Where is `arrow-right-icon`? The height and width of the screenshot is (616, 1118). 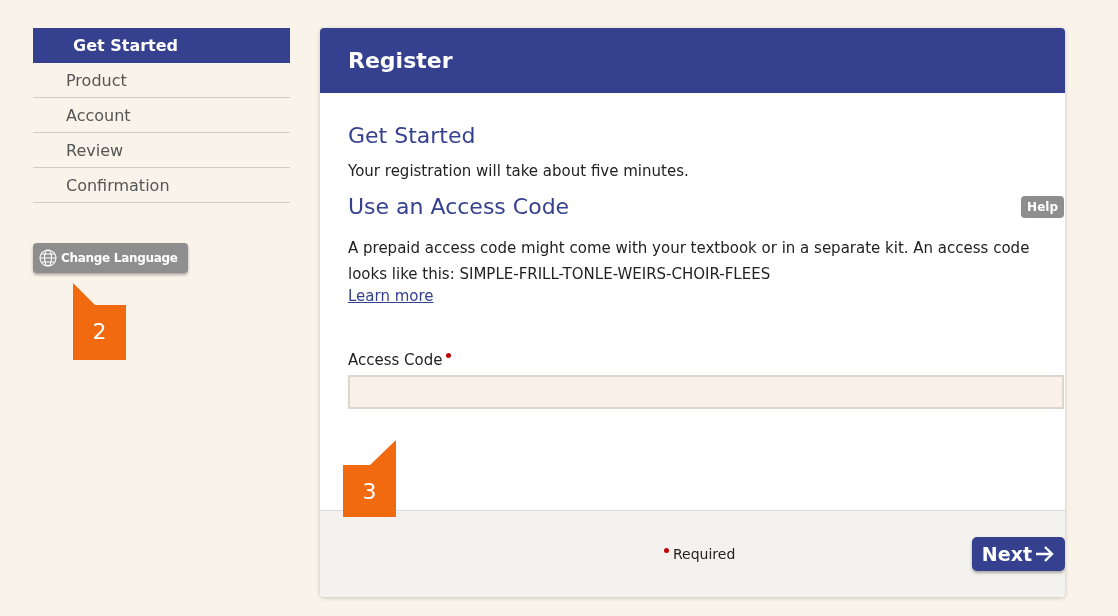 arrow-right-icon is located at coordinates (1045, 554).